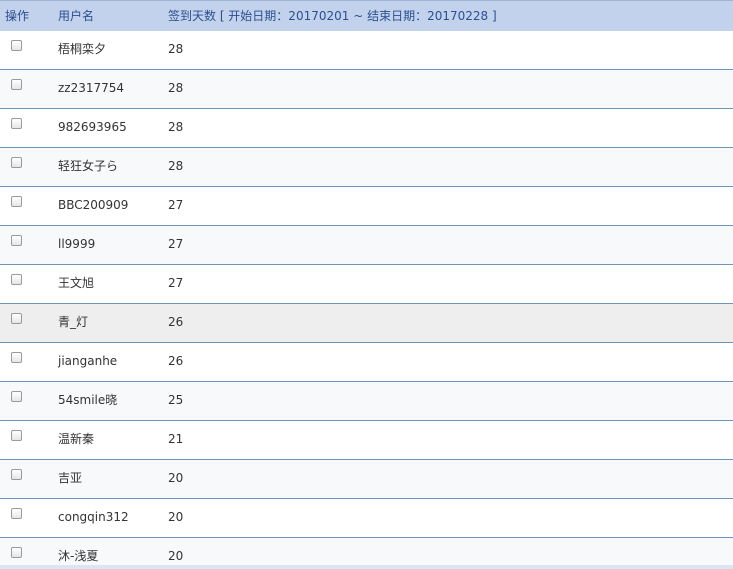  I want to click on username-cell: BBC200909, so click(93, 205).